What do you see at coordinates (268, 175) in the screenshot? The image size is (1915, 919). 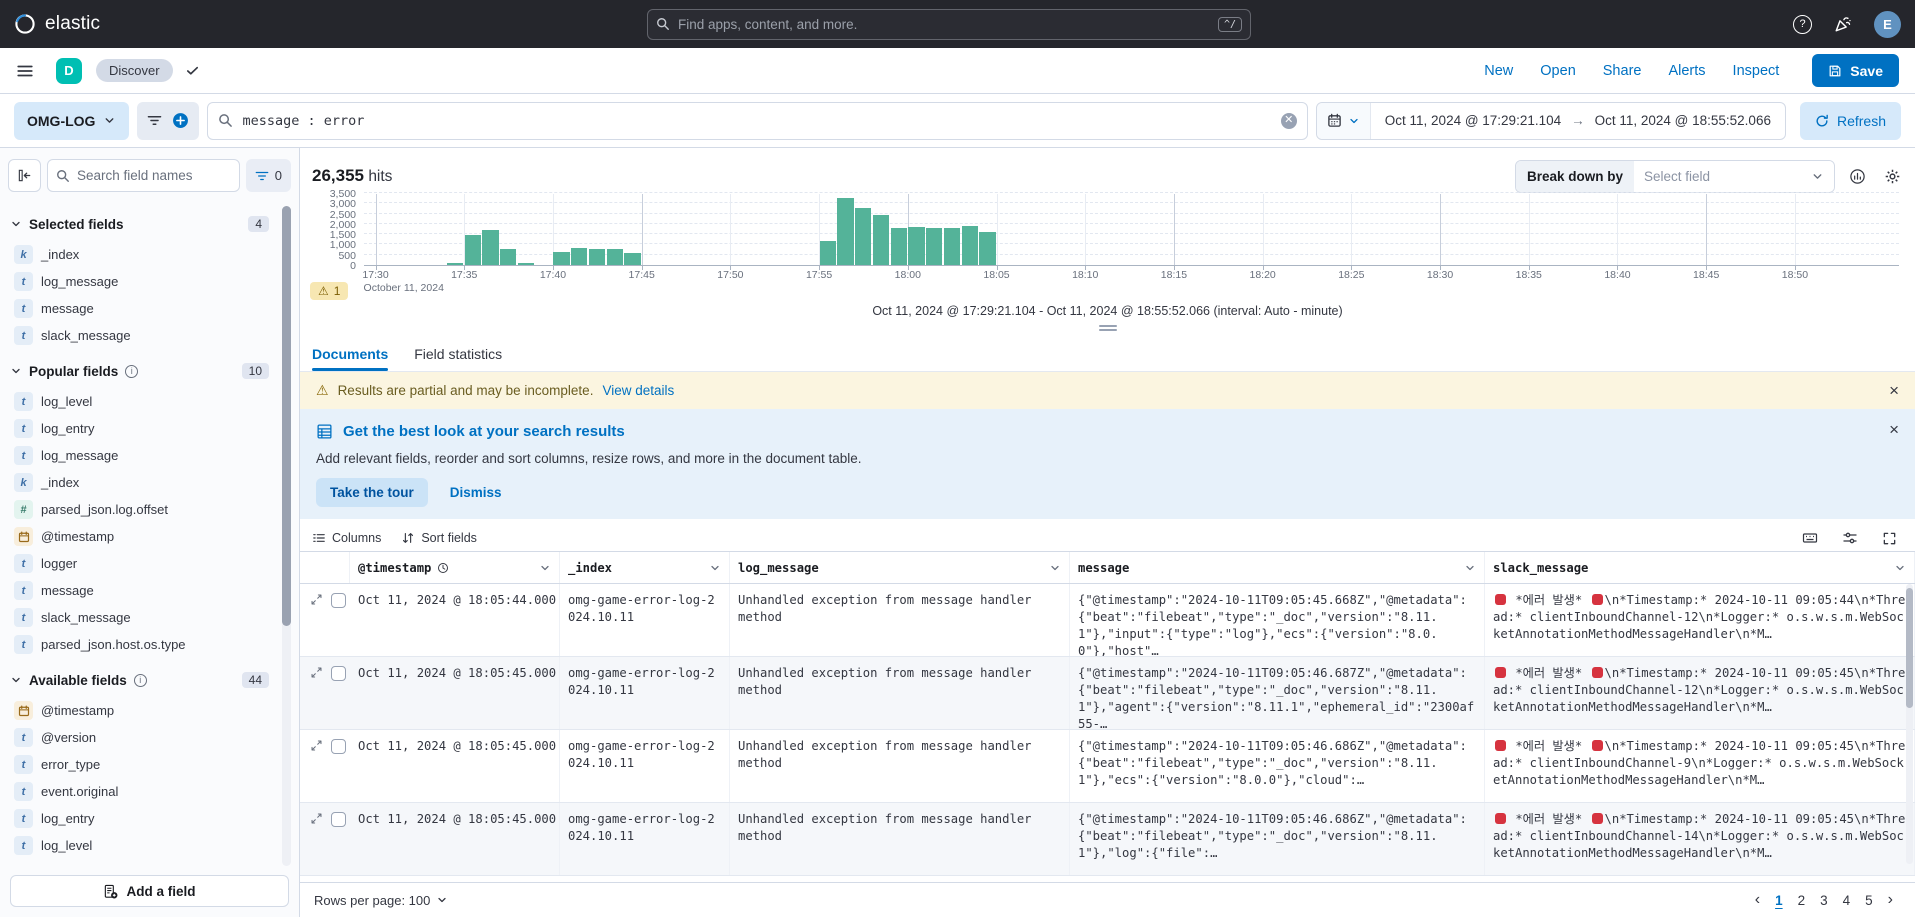 I see `field-type-filter-button: 0` at bounding box center [268, 175].